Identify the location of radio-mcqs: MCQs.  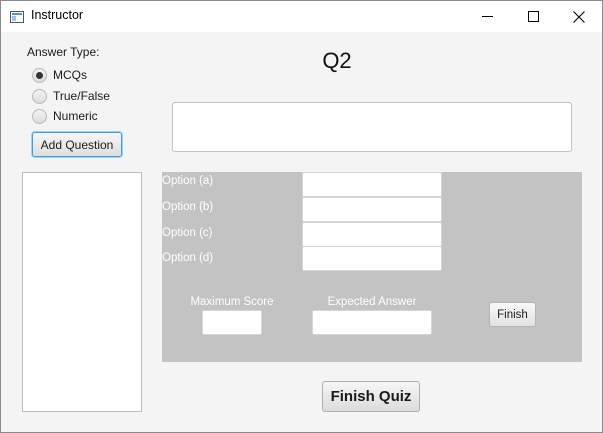
(59, 75).